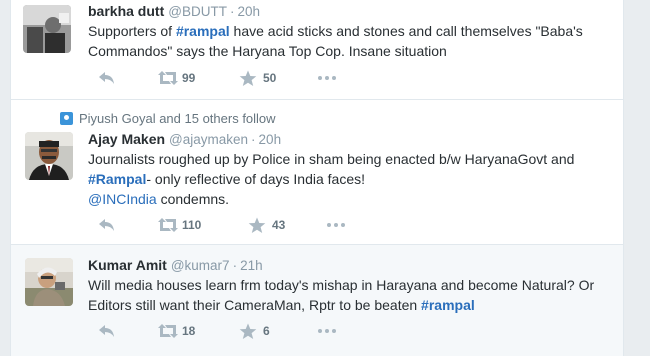  Describe the element at coordinates (200, 265) in the screenshot. I see `author-handle: @kumar7` at that location.